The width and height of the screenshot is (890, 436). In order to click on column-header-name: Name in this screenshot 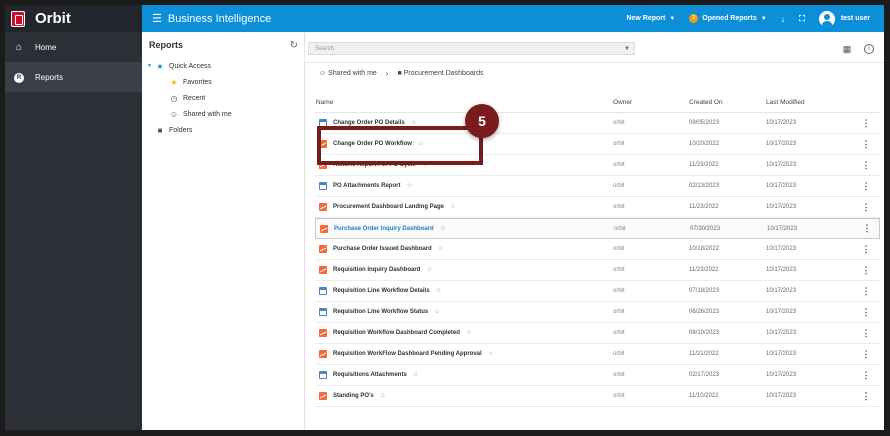, I will do `click(464, 102)`.